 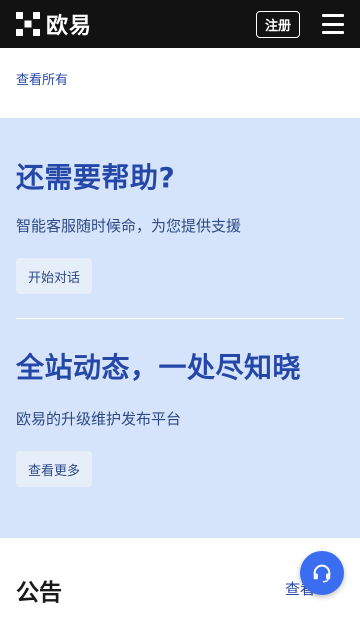 I want to click on logo: 欧易, so click(x=54, y=24).